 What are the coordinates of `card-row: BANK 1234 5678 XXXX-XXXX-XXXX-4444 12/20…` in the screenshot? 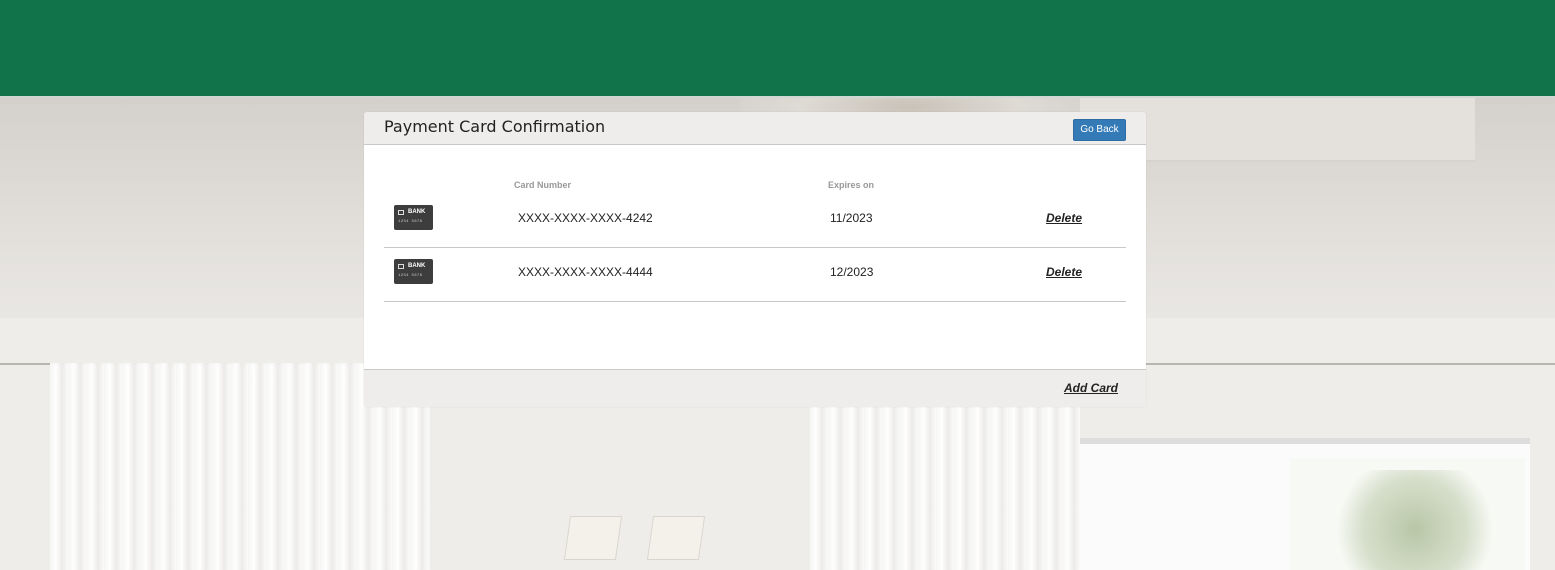 It's located at (755, 274).